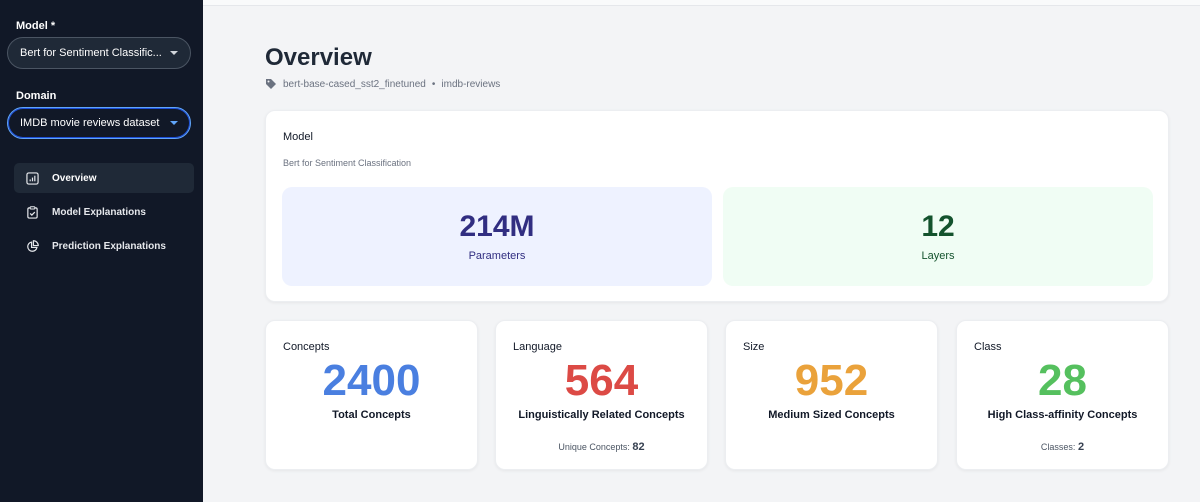 The image size is (1200, 502). Describe the element at coordinates (1062, 415) in the screenshot. I see `concept-description: High Class-affinity Concepts` at that location.